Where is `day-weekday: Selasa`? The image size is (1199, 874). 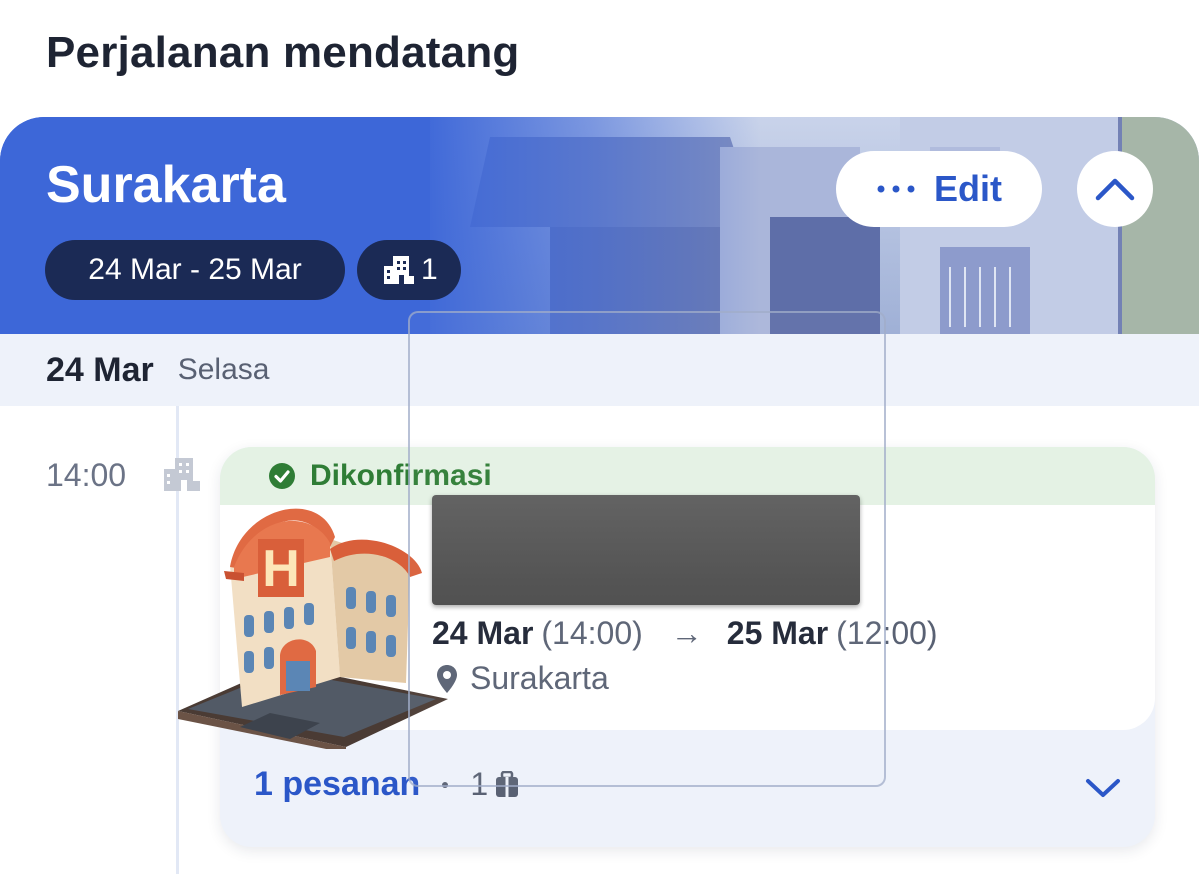 day-weekday: Selasa is located at coordinates (223, 369).